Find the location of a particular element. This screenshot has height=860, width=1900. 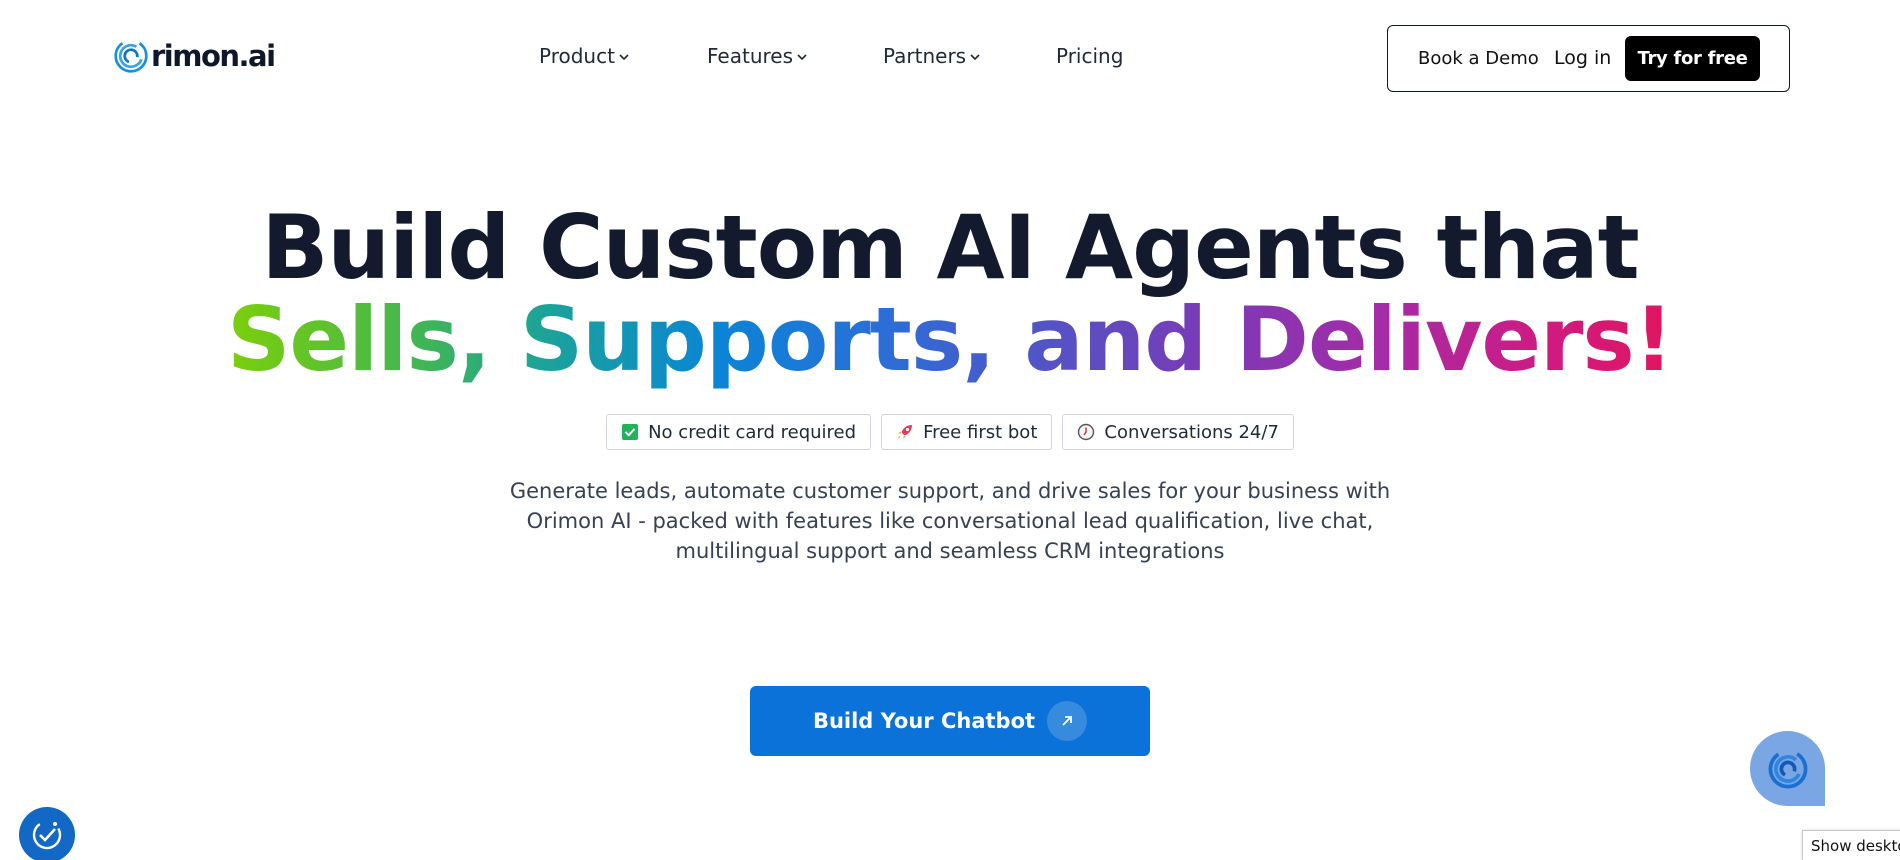

accessibility-button is located at coordinates (47, 833).